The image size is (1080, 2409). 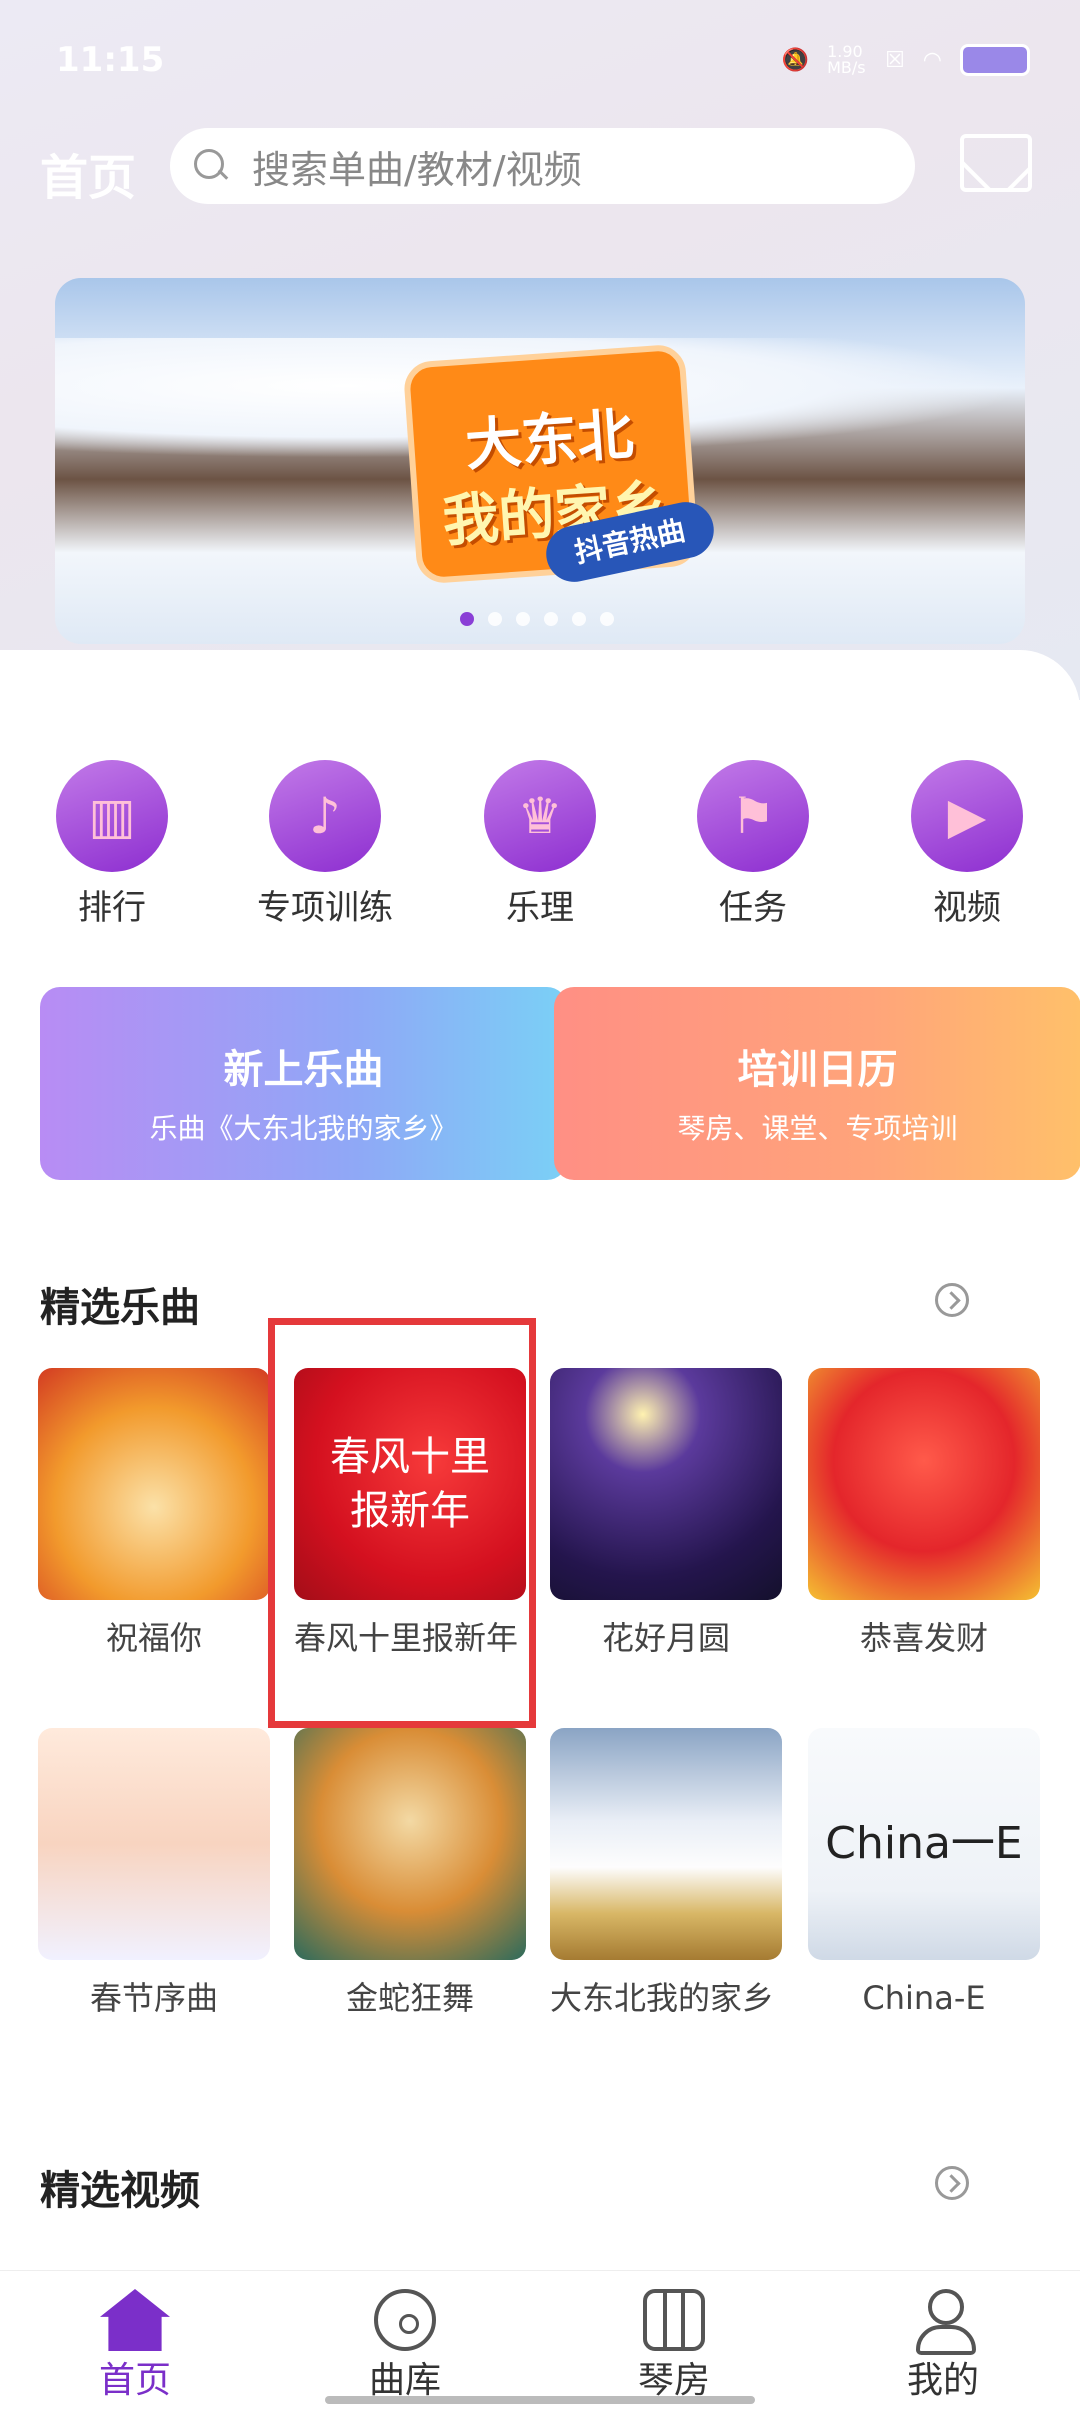 I want to click on ranking-icon: ▥, so click(x=112, y=816).